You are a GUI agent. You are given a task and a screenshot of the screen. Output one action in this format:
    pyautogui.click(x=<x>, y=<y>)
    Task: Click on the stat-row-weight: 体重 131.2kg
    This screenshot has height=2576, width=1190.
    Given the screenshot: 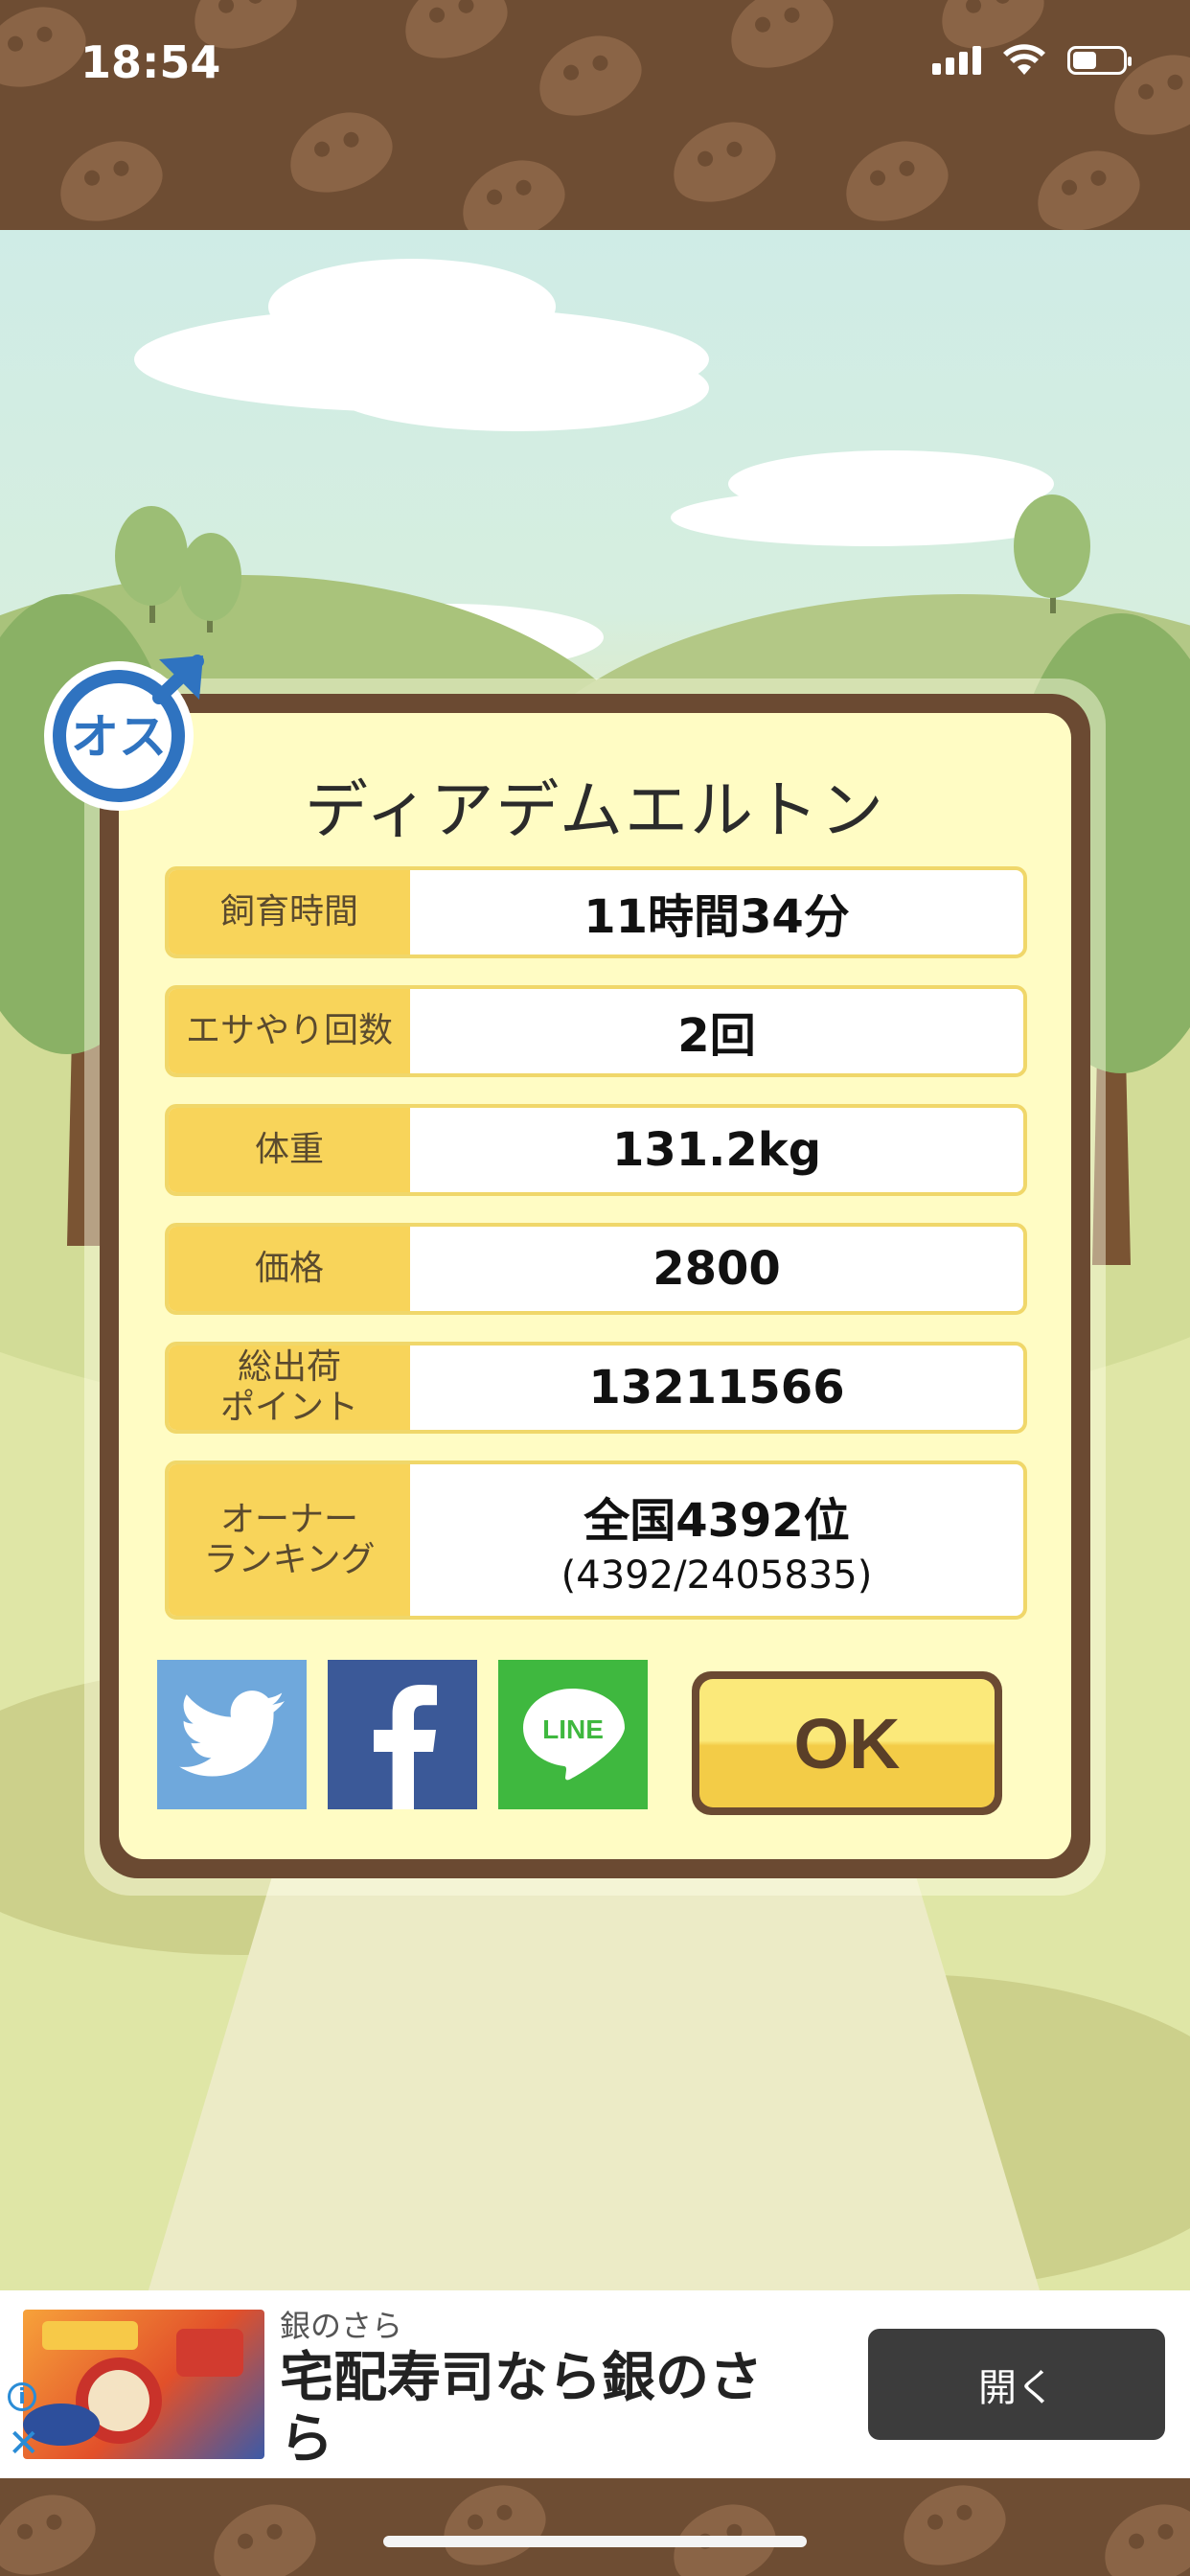 What is the action you would take?
    pyautogui.click(x=596, y=1150)
    